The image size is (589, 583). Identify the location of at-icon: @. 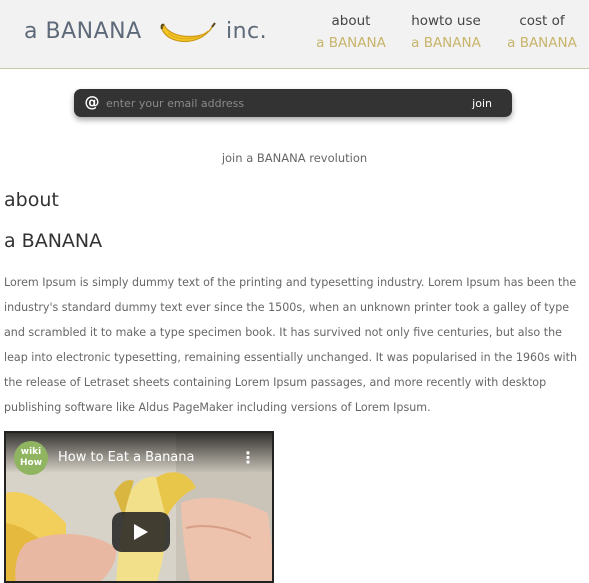
(92, 102).